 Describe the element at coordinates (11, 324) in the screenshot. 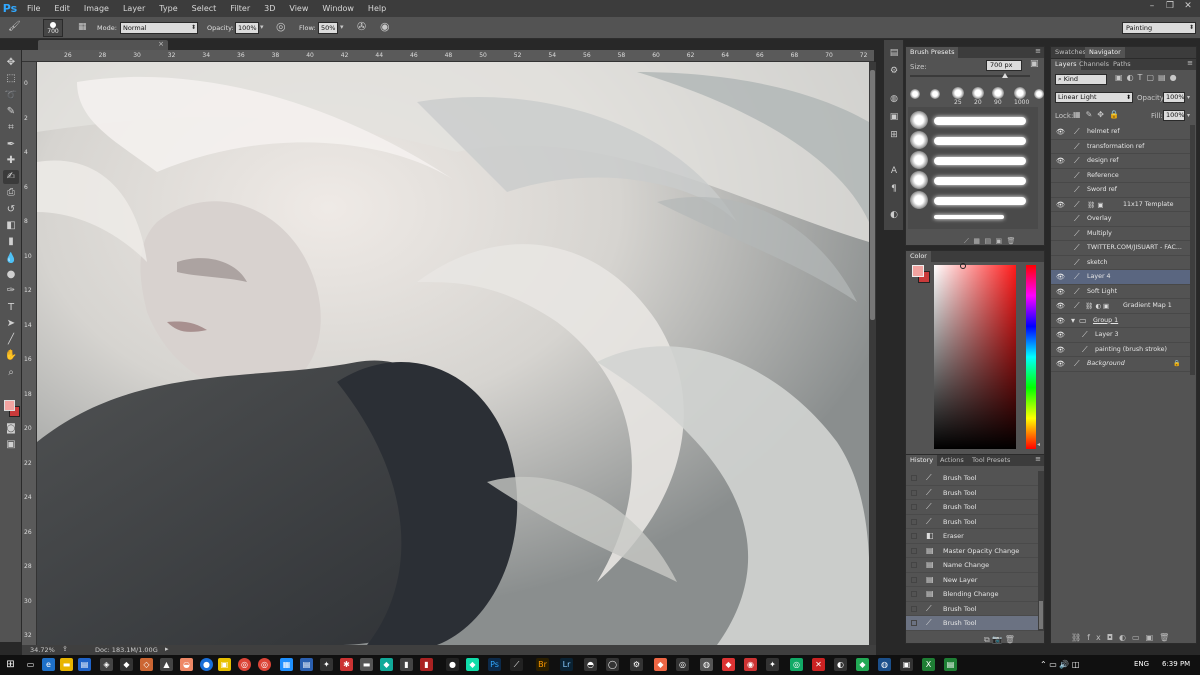

I see `path-select-icon: ➤` at that location.